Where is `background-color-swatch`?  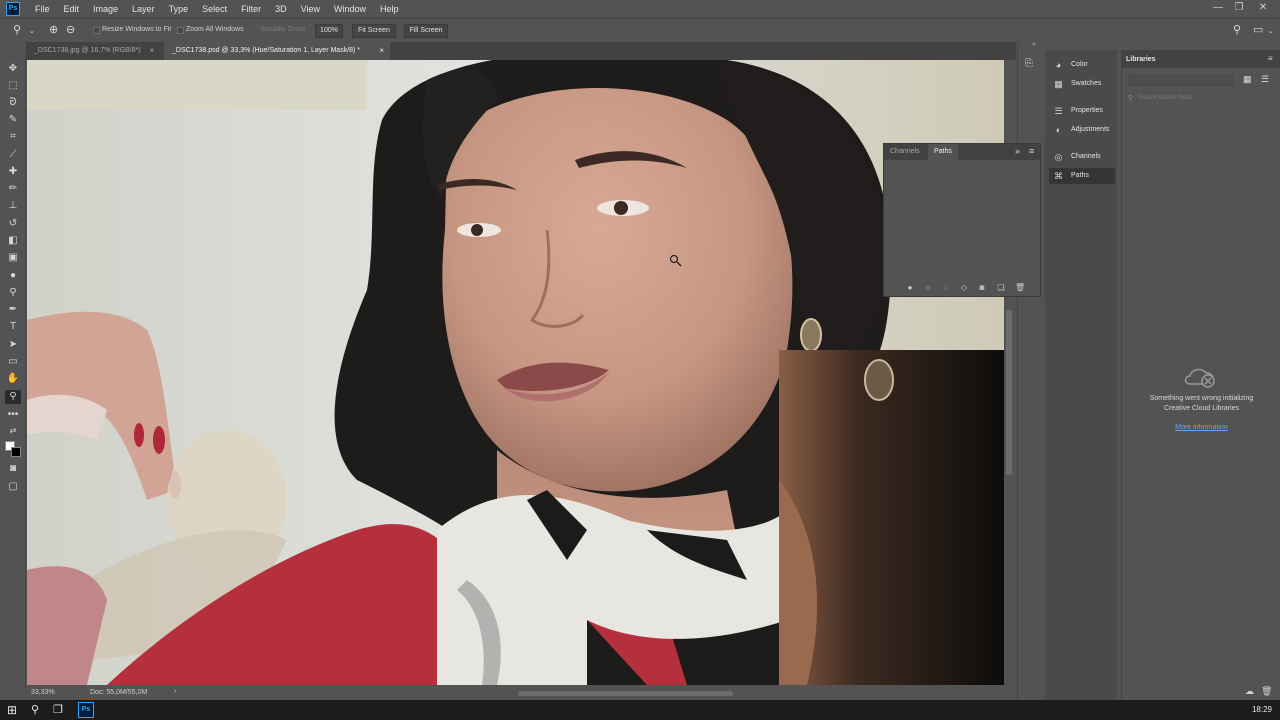 background-color-swatch is located at coordinates (16, 452).